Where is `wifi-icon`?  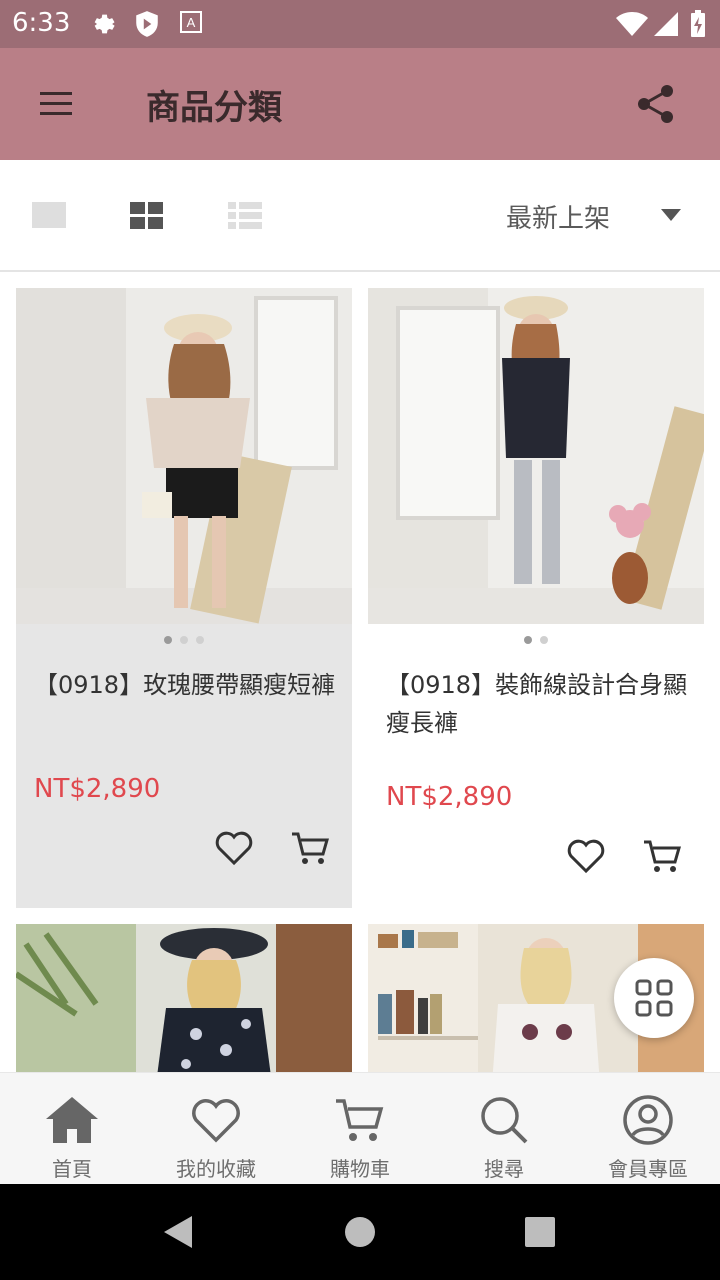 wifi-icon is located at coordinates (632, 24).